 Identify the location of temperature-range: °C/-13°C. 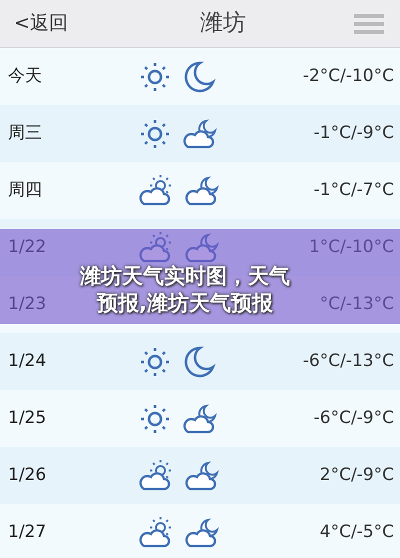
(357, 304).